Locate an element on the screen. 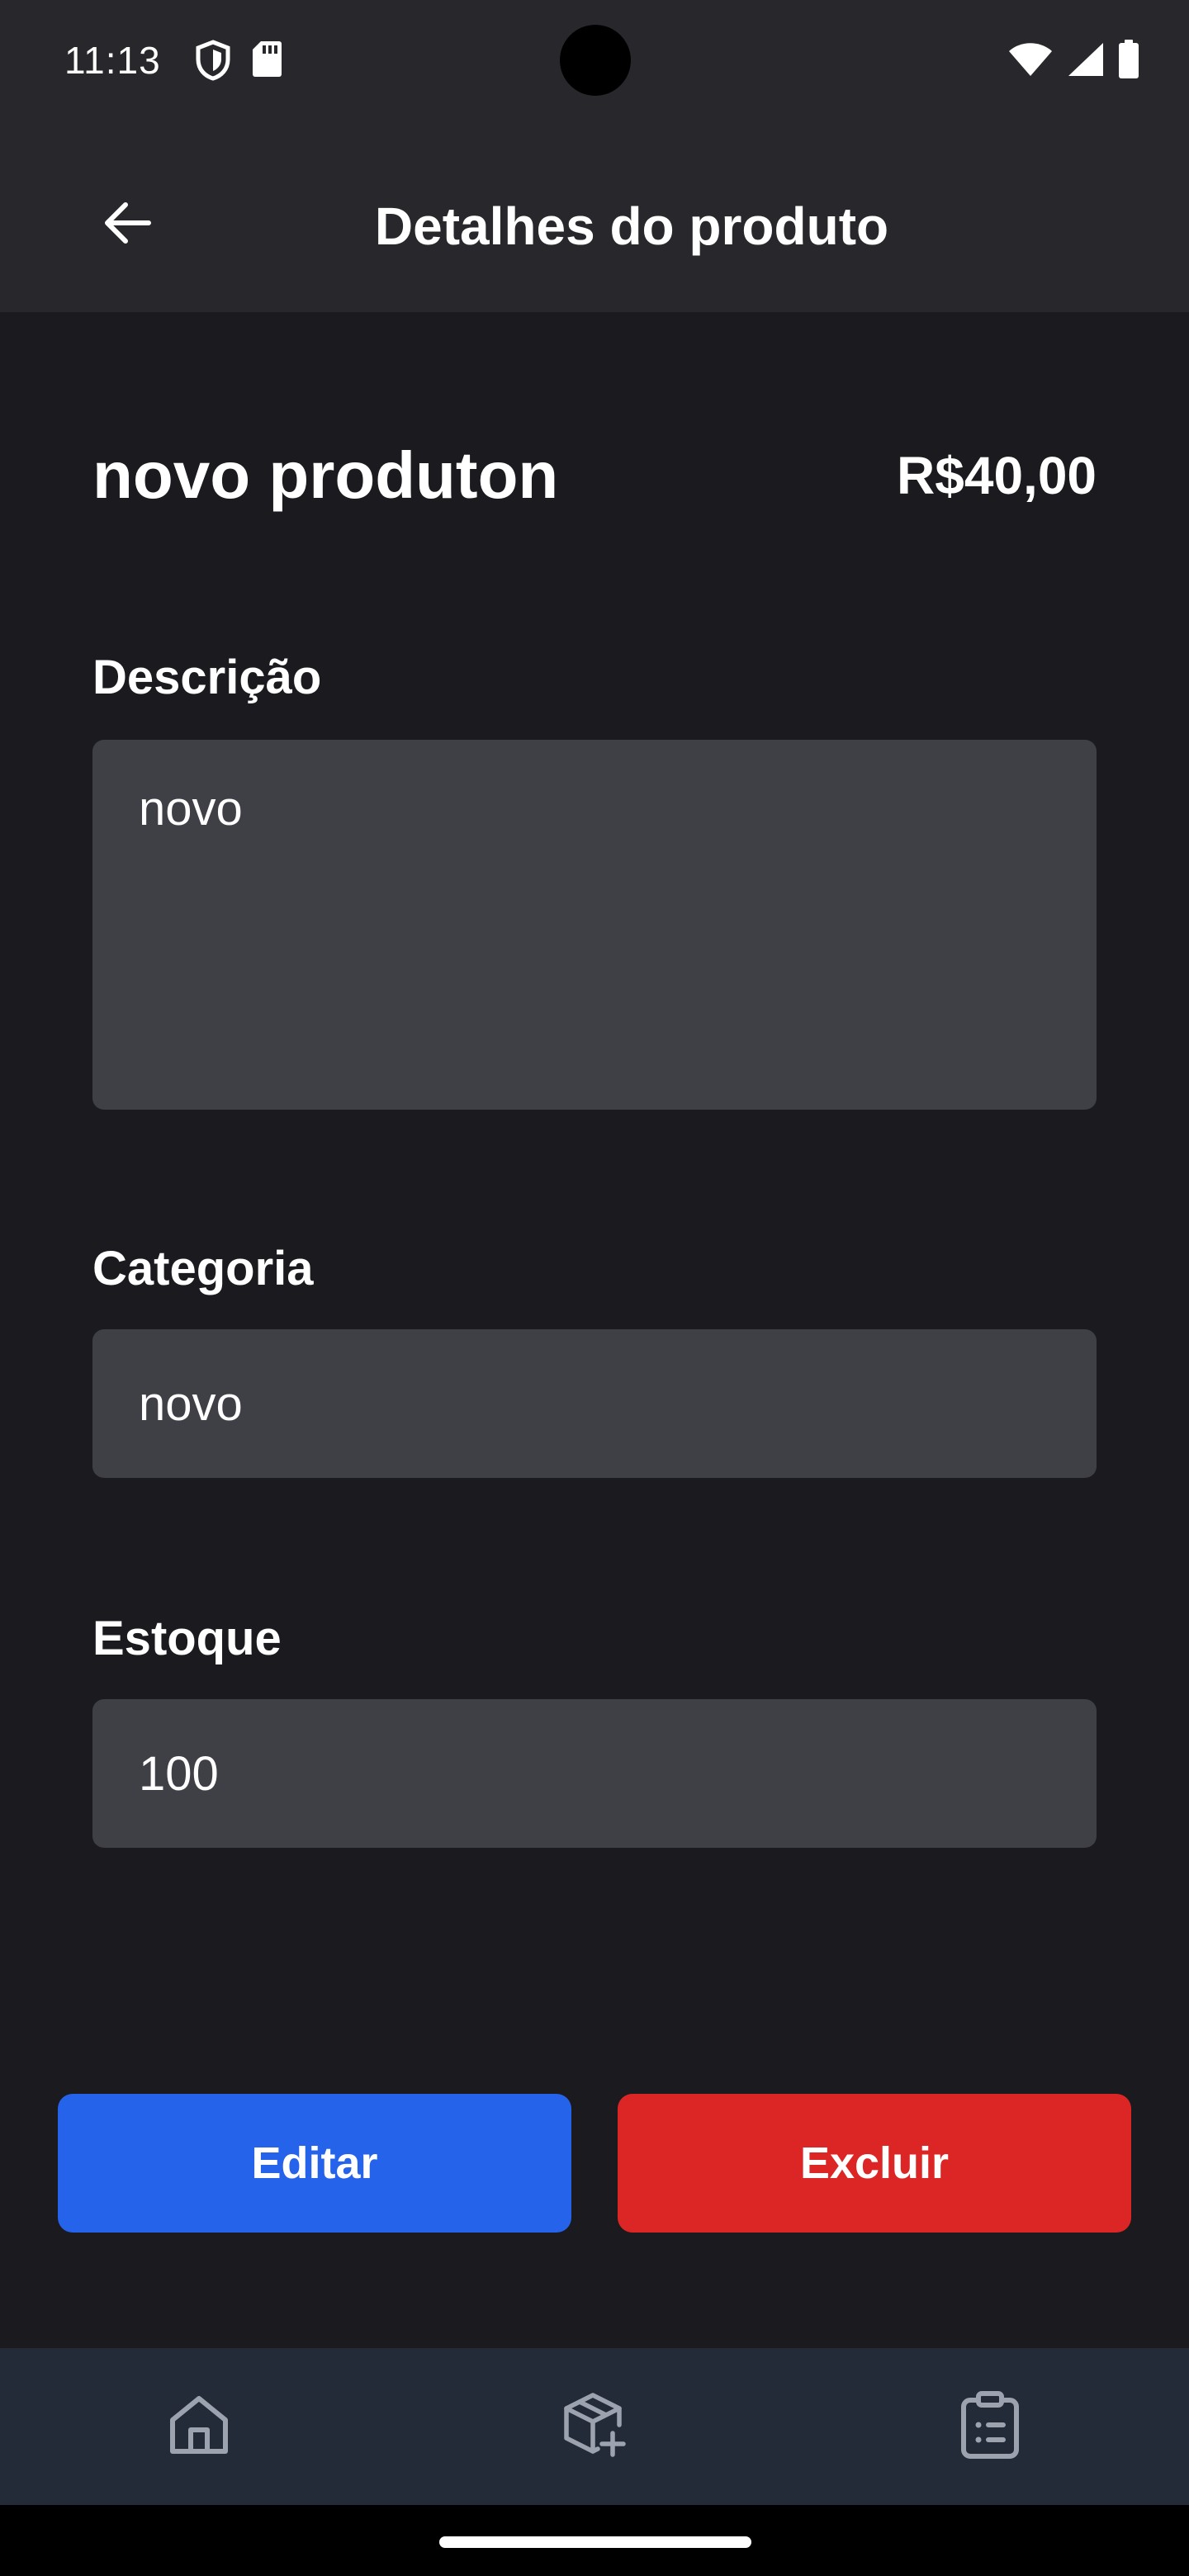 This screenshot has height=2576, width=1189. nav-add-product is located at coordinates (594, 2426).